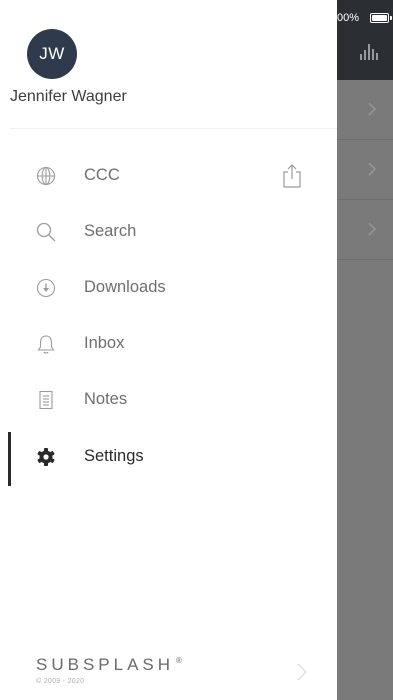 Image resolution: width=393 pixels, height=700 pixels. I want to click on subsplash-logo: SUBSPLASH ®, so click(109, 665).